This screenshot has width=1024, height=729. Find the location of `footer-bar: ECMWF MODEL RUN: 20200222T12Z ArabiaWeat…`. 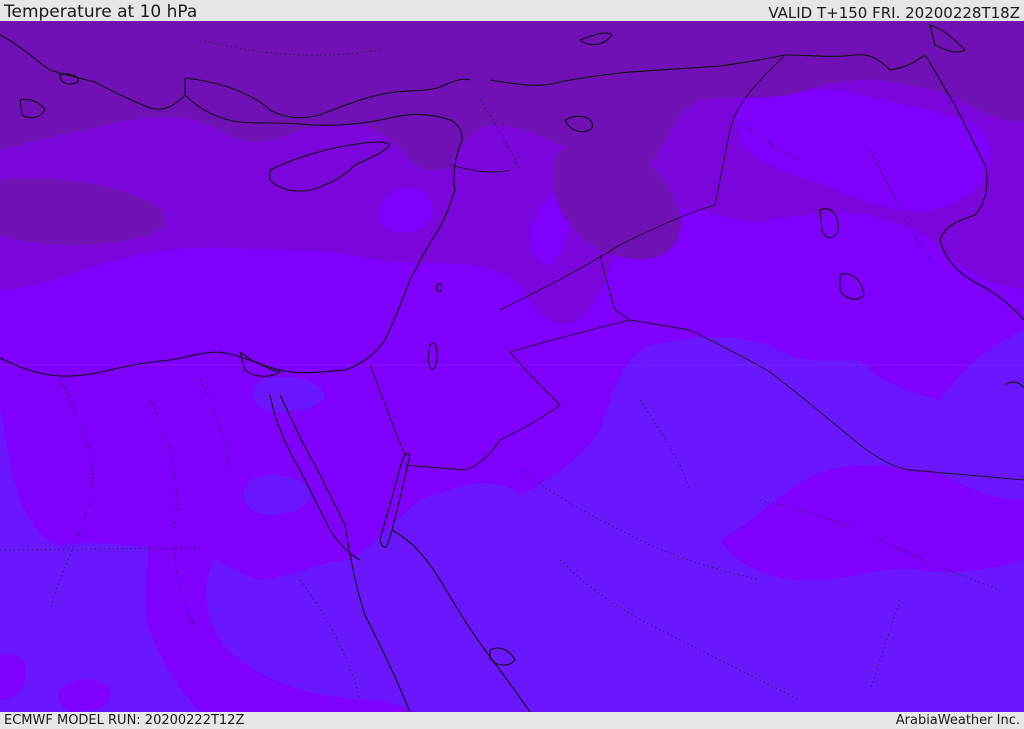

footer-bar: ECMWF MODEL RUN: 20200222T12Z ArabiaWeat… is located at coordinates (512, 720).